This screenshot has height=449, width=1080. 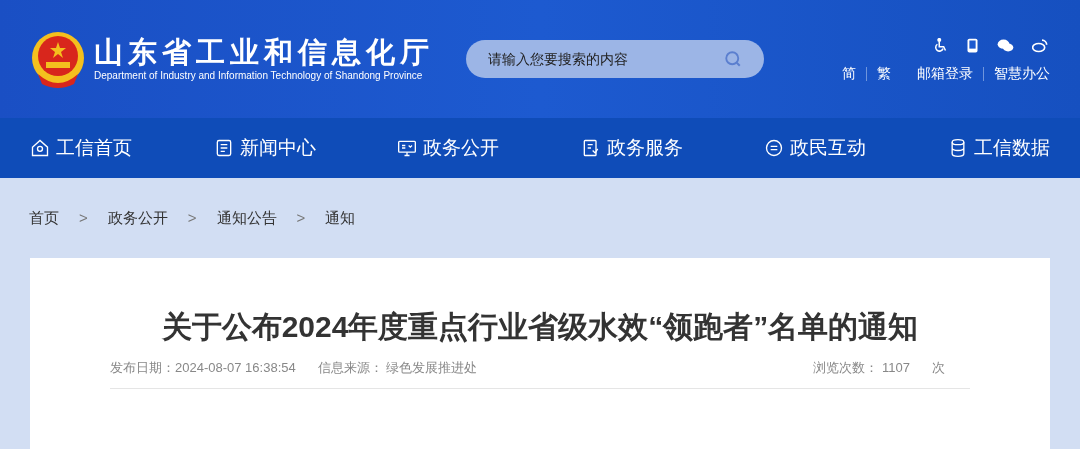 What do you see at coordinates (615, 59) in the screenshot?
I see `search-field: 请输入您要搜索的内容` at bounding box center [615, 59].